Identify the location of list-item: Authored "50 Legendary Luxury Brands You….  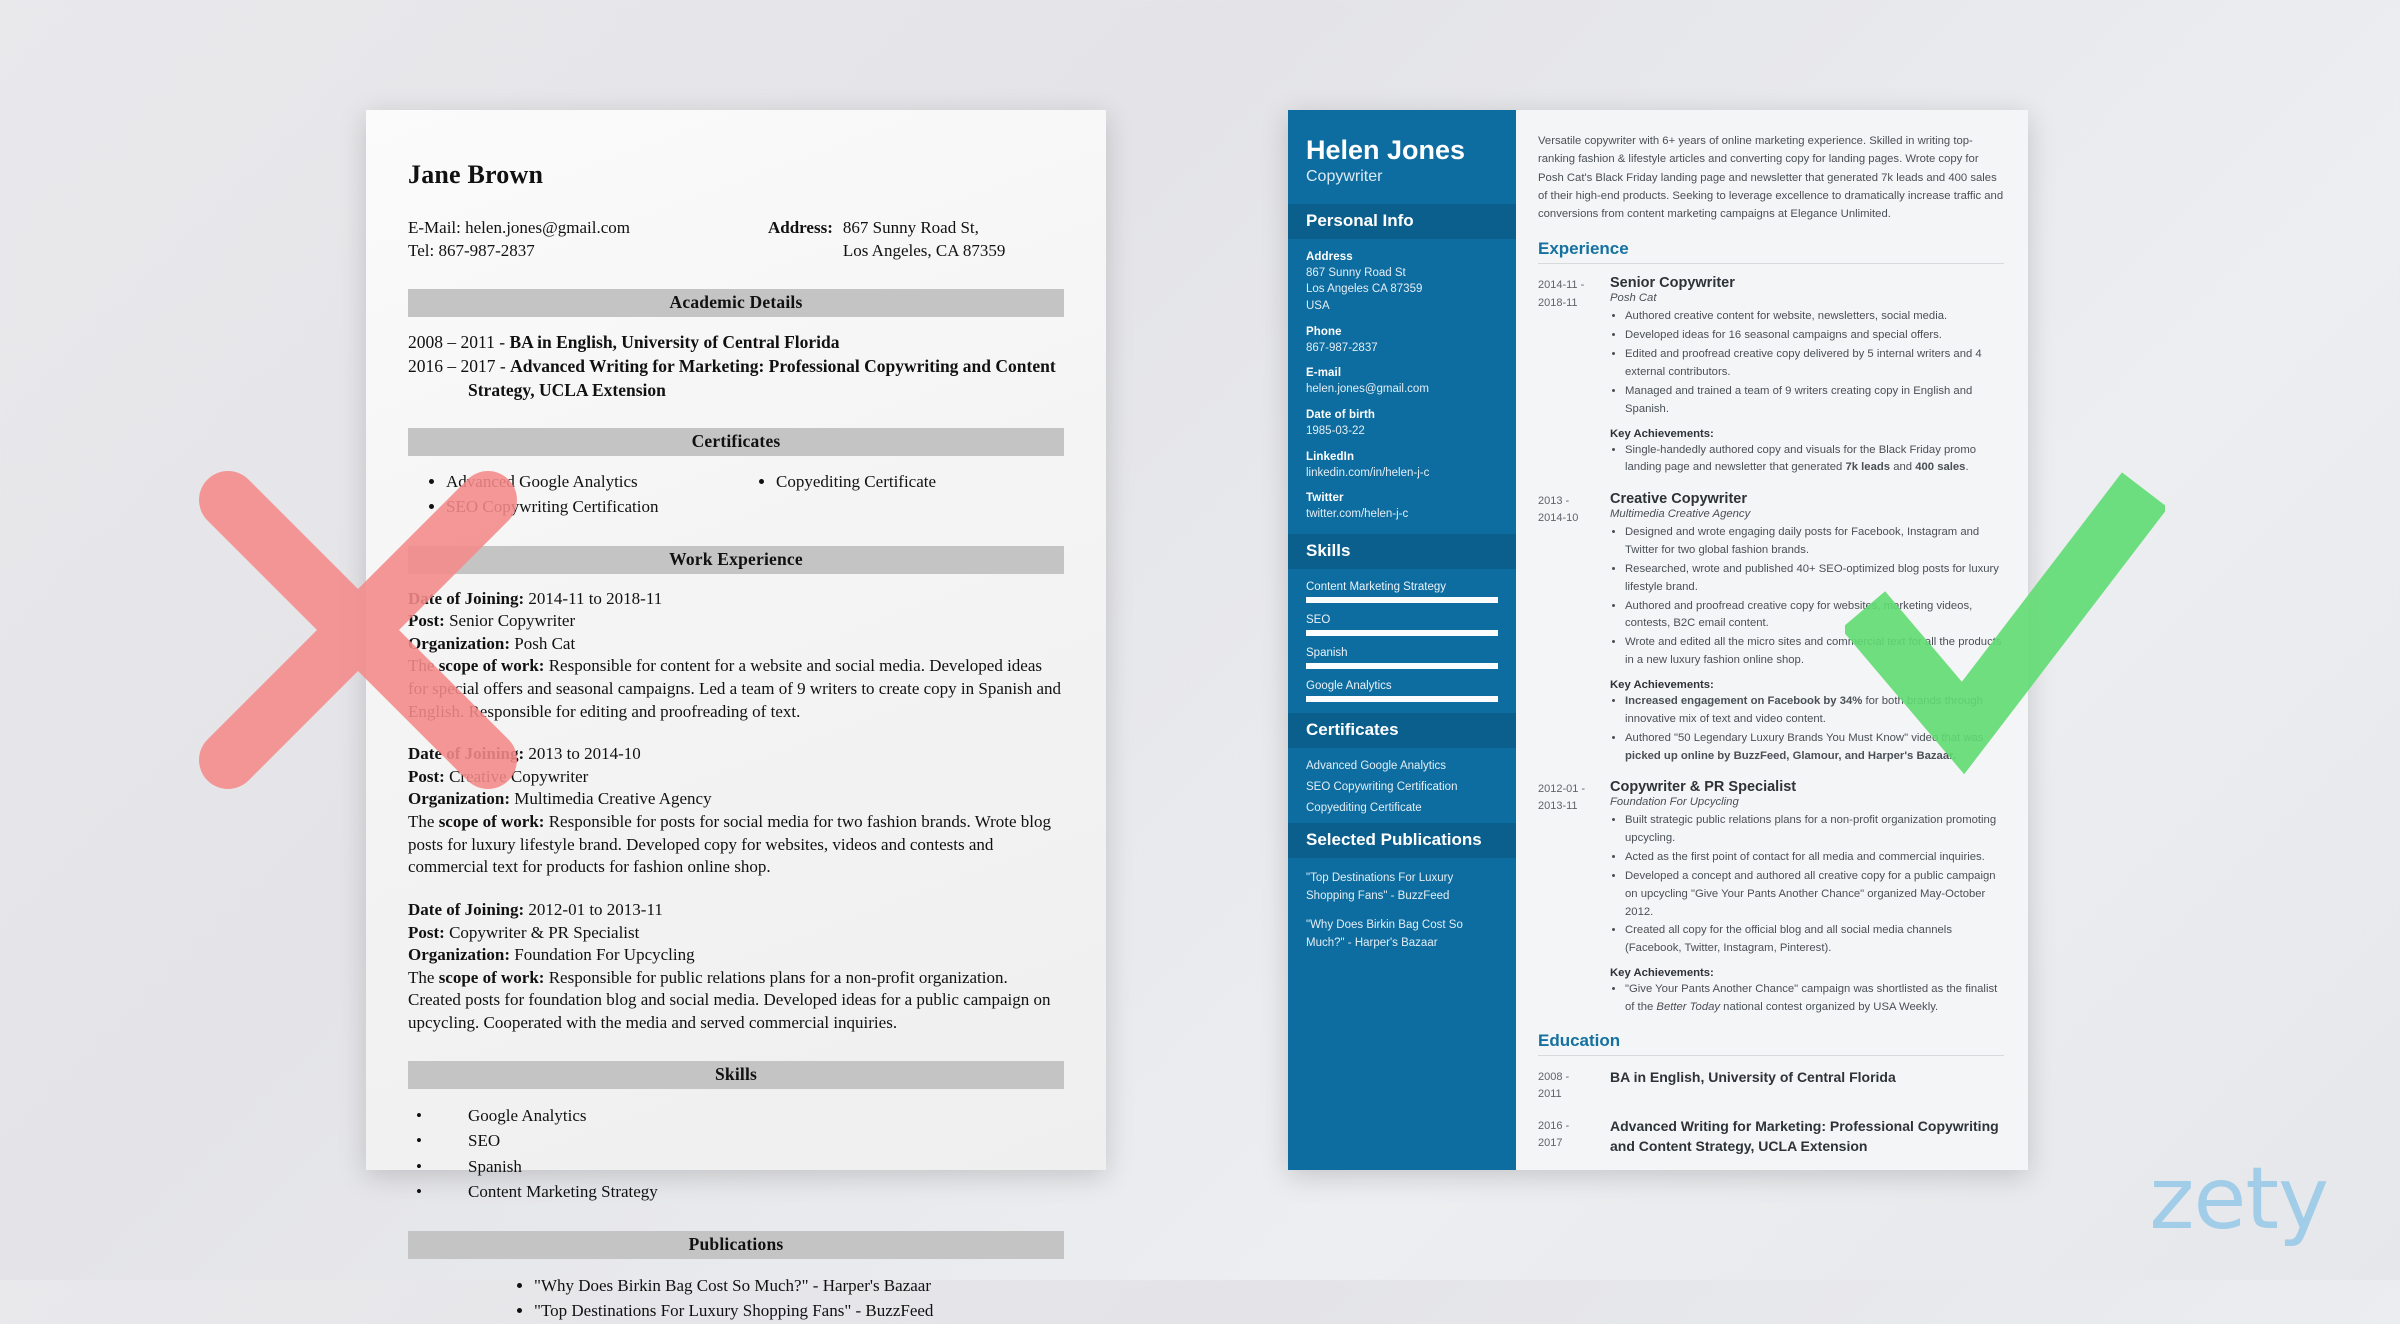
(1814, 748).